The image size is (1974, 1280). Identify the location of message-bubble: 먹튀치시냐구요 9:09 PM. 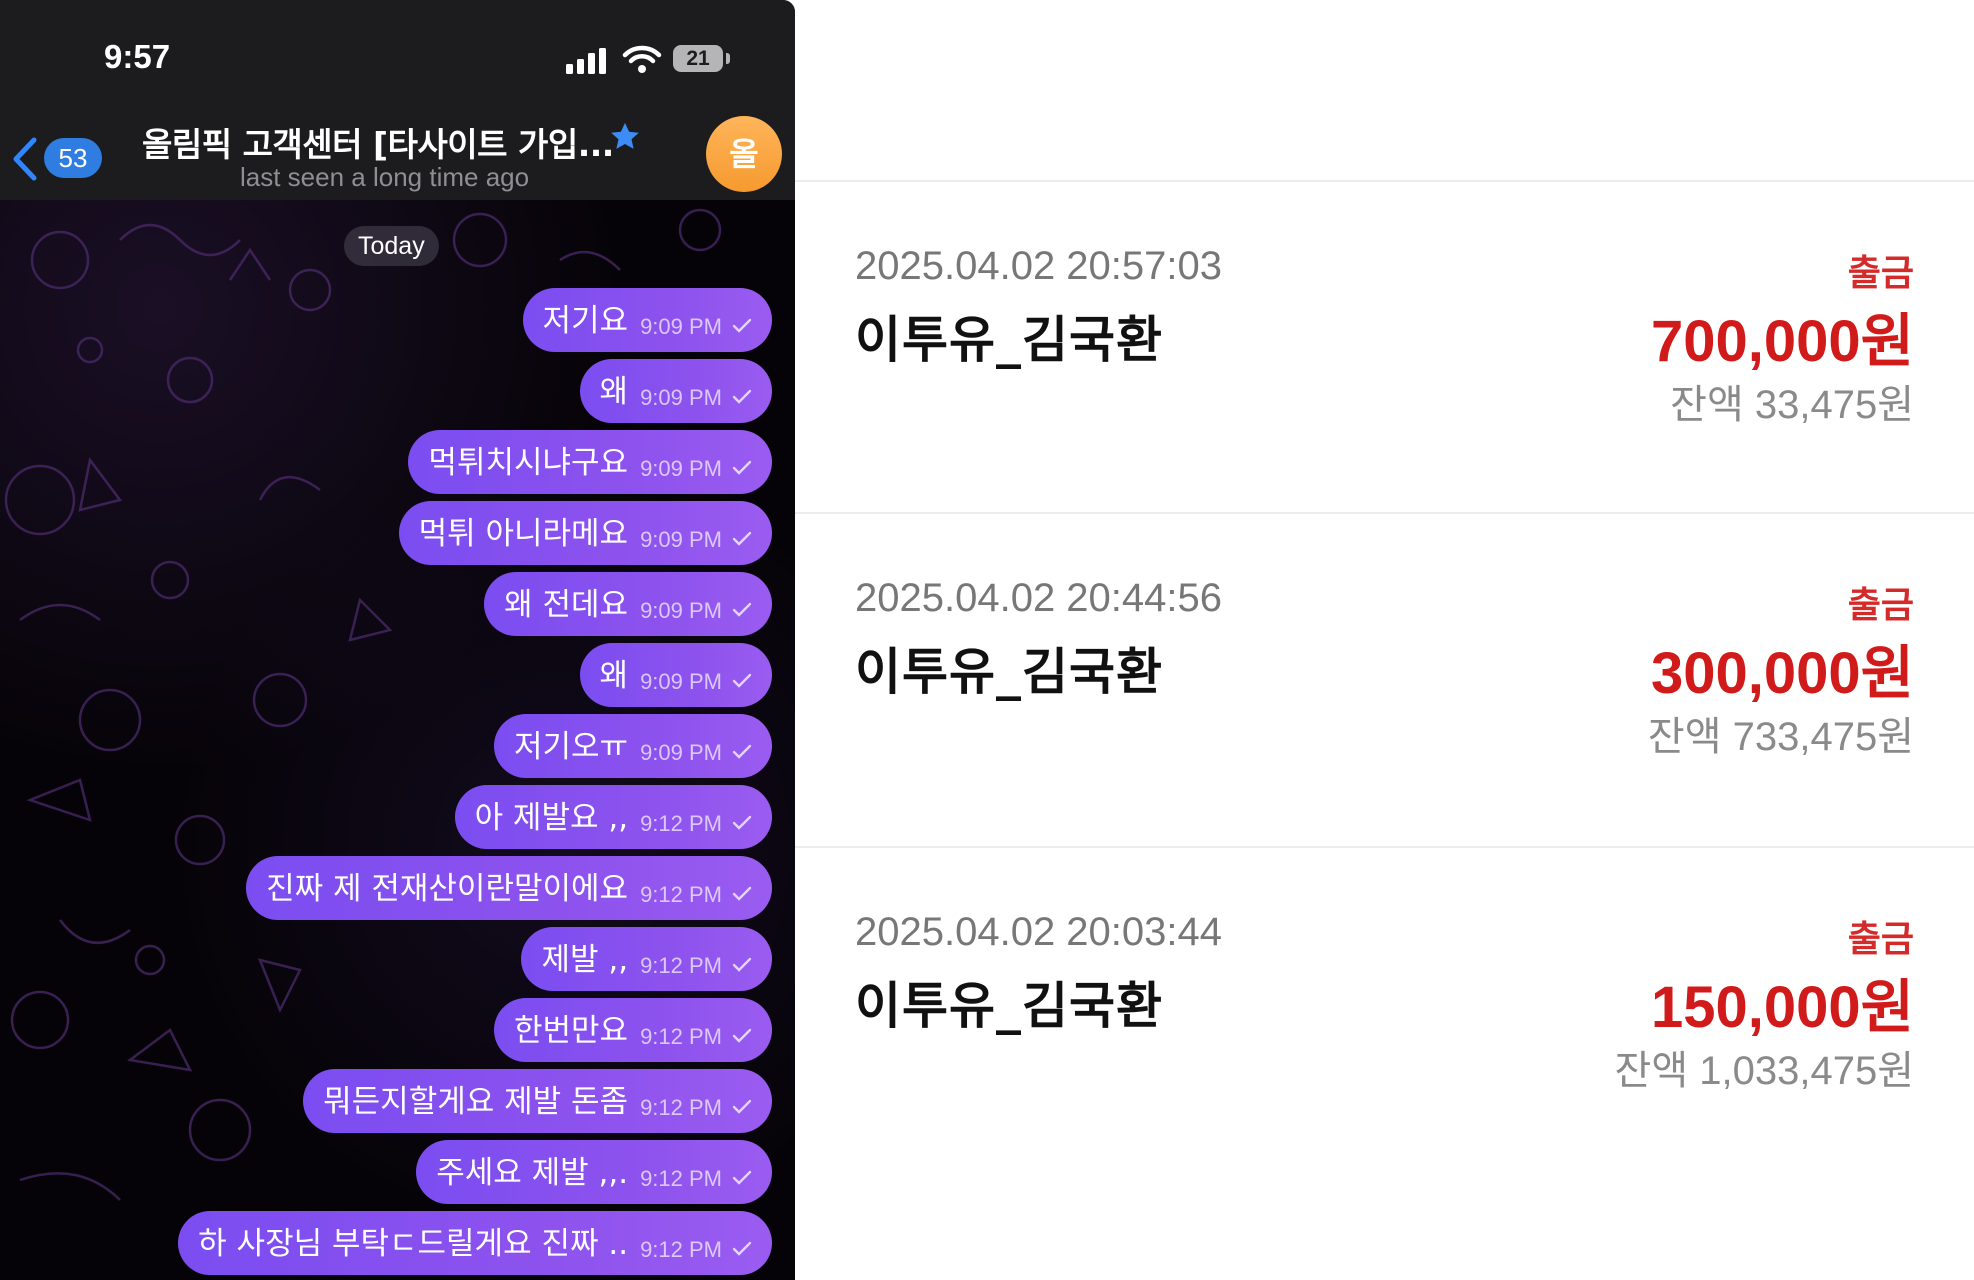
(590, 462).